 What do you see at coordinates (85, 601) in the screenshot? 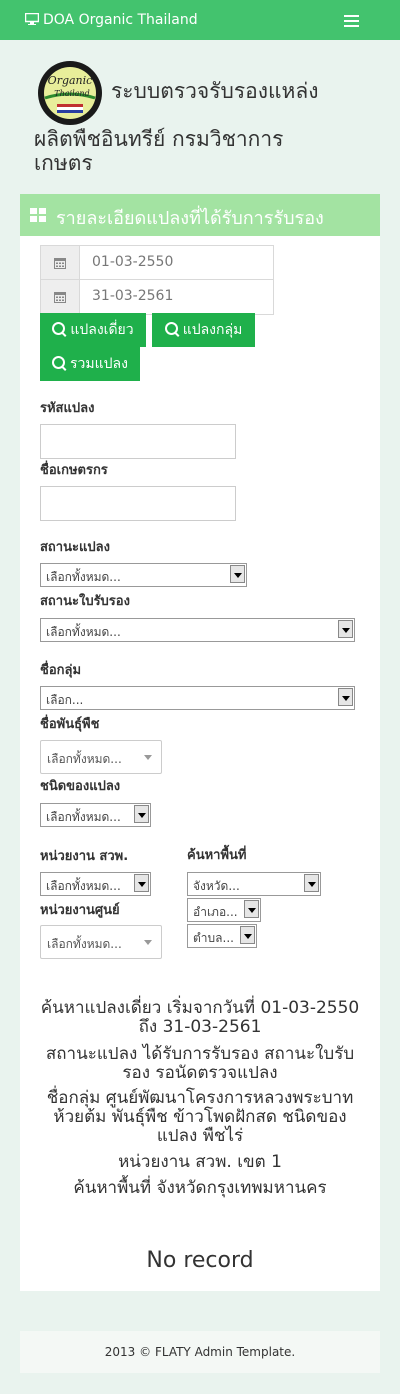
I see `cert-status-label: สถานะใบรับรอง` at bounding box center [85, 601].